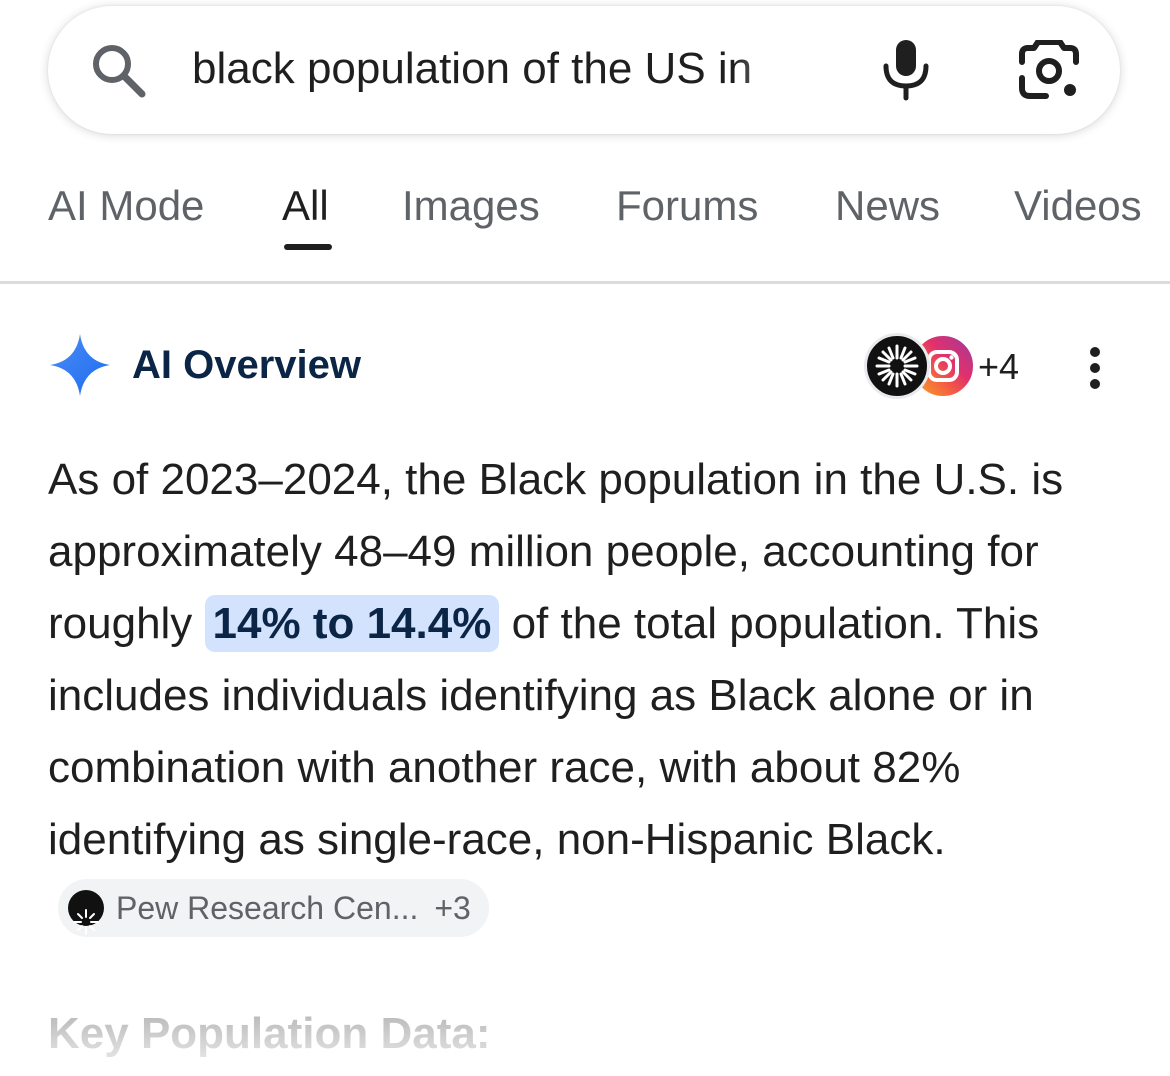  What do you see at coordinates (1049, 70) in the screenshot?
I see `lens-icon` at bounding box center [1049, 70].